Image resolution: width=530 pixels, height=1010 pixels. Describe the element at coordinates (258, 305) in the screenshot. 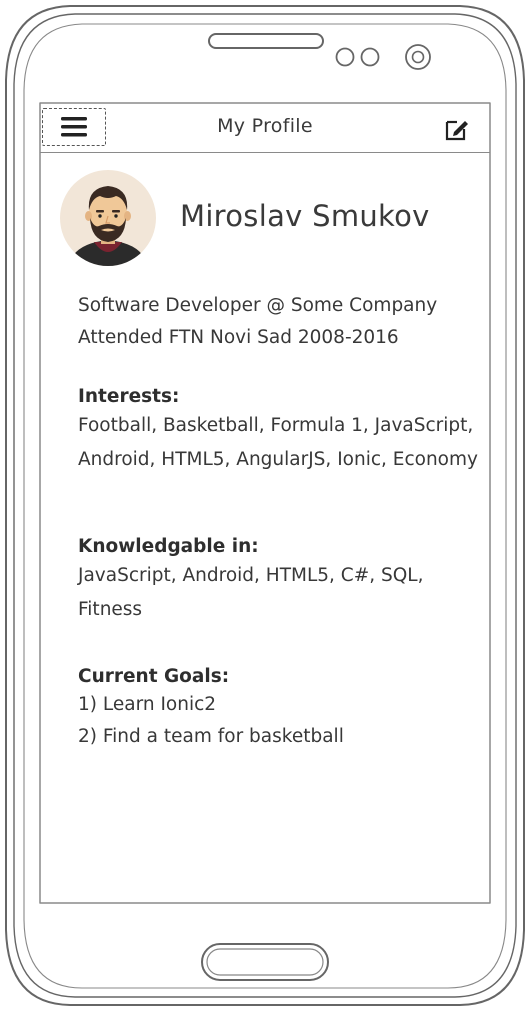

I see `bio-job: Software Developer @ Some Company` at that location.